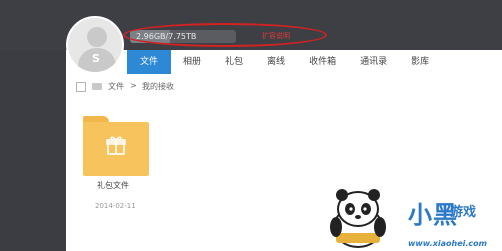  I want to click on tab-offline: 离线, so click(276, 62).